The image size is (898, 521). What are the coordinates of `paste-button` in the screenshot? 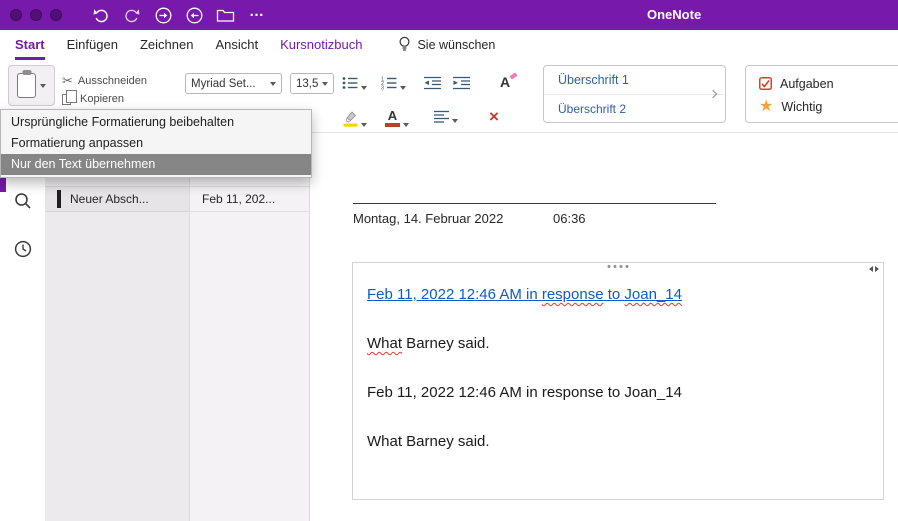 It's located at (31, 85).